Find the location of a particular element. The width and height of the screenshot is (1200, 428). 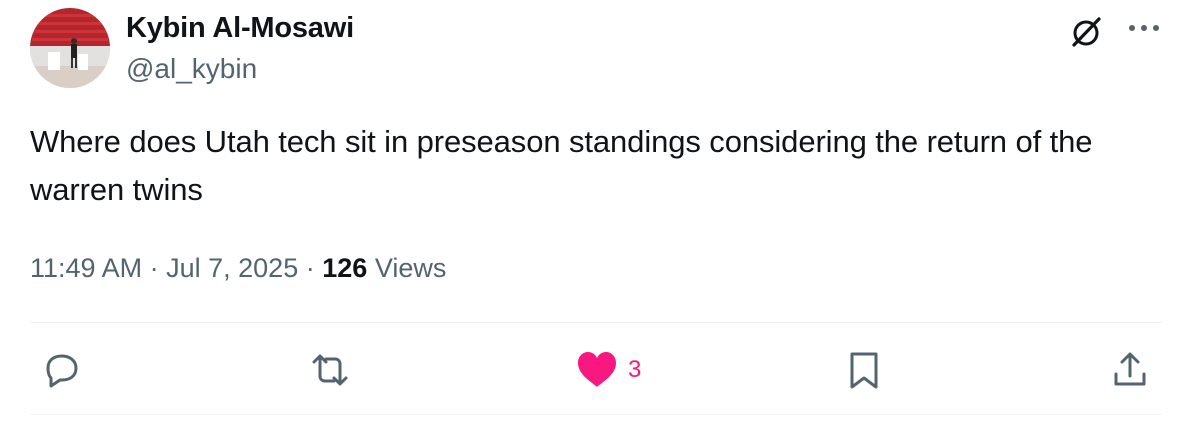

share-icon is located at coordinates (1130, 369).